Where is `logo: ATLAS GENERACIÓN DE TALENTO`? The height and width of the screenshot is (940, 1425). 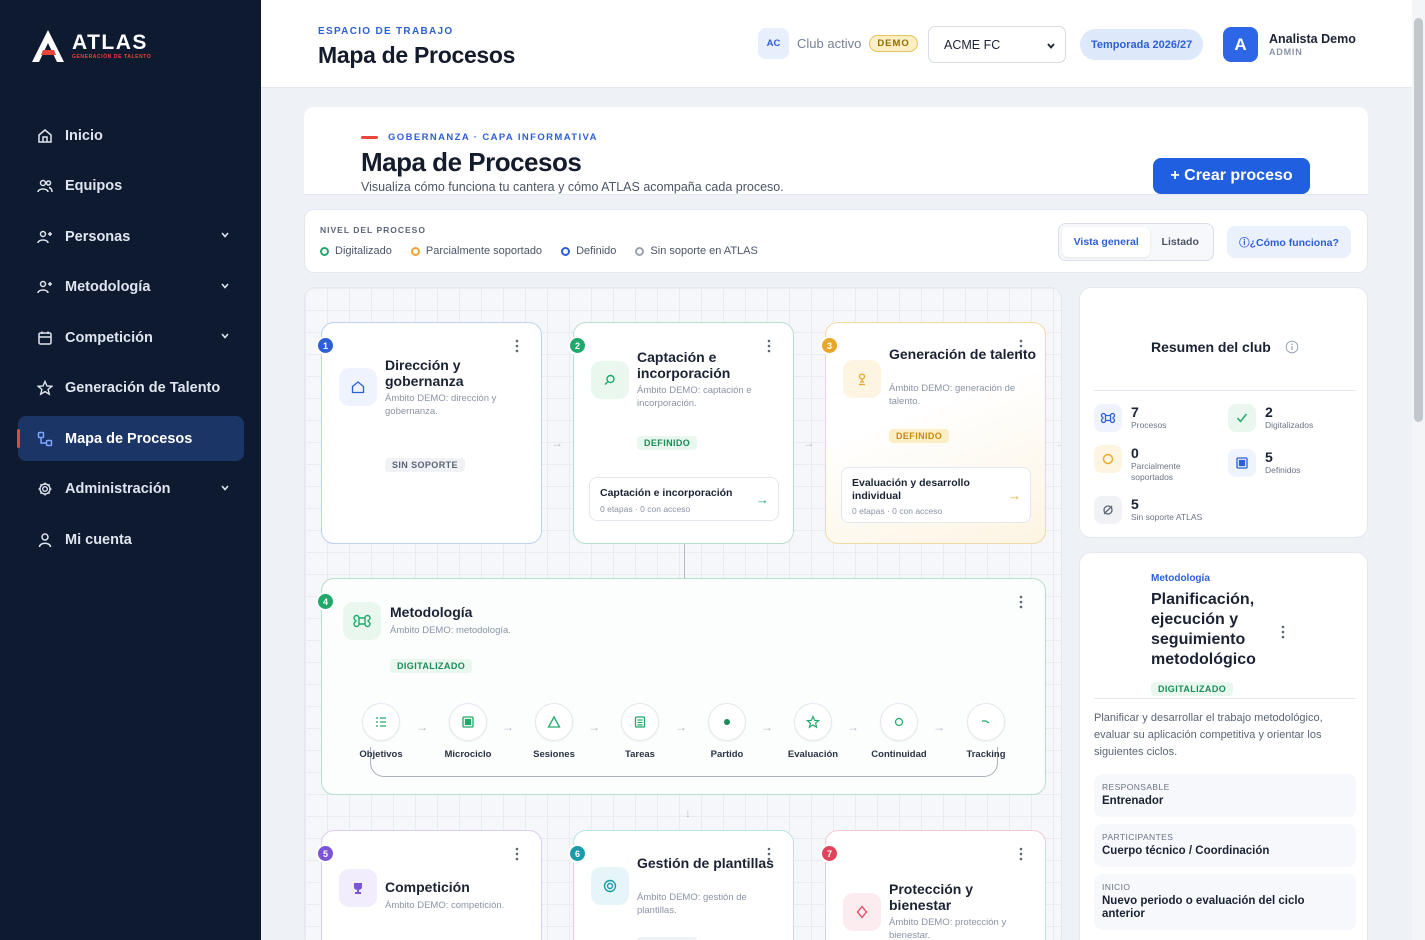 logo: ATLAS GENERACIÓN DE TALENTO is located at coordinates (90, 46).